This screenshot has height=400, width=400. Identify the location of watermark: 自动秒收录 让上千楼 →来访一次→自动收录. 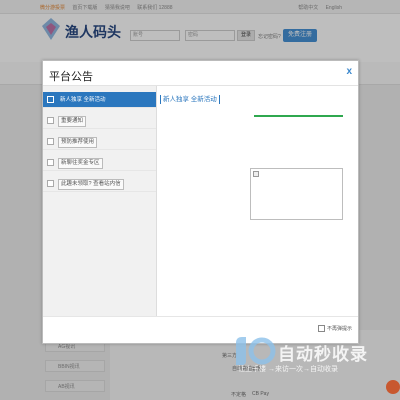
(316, 360).